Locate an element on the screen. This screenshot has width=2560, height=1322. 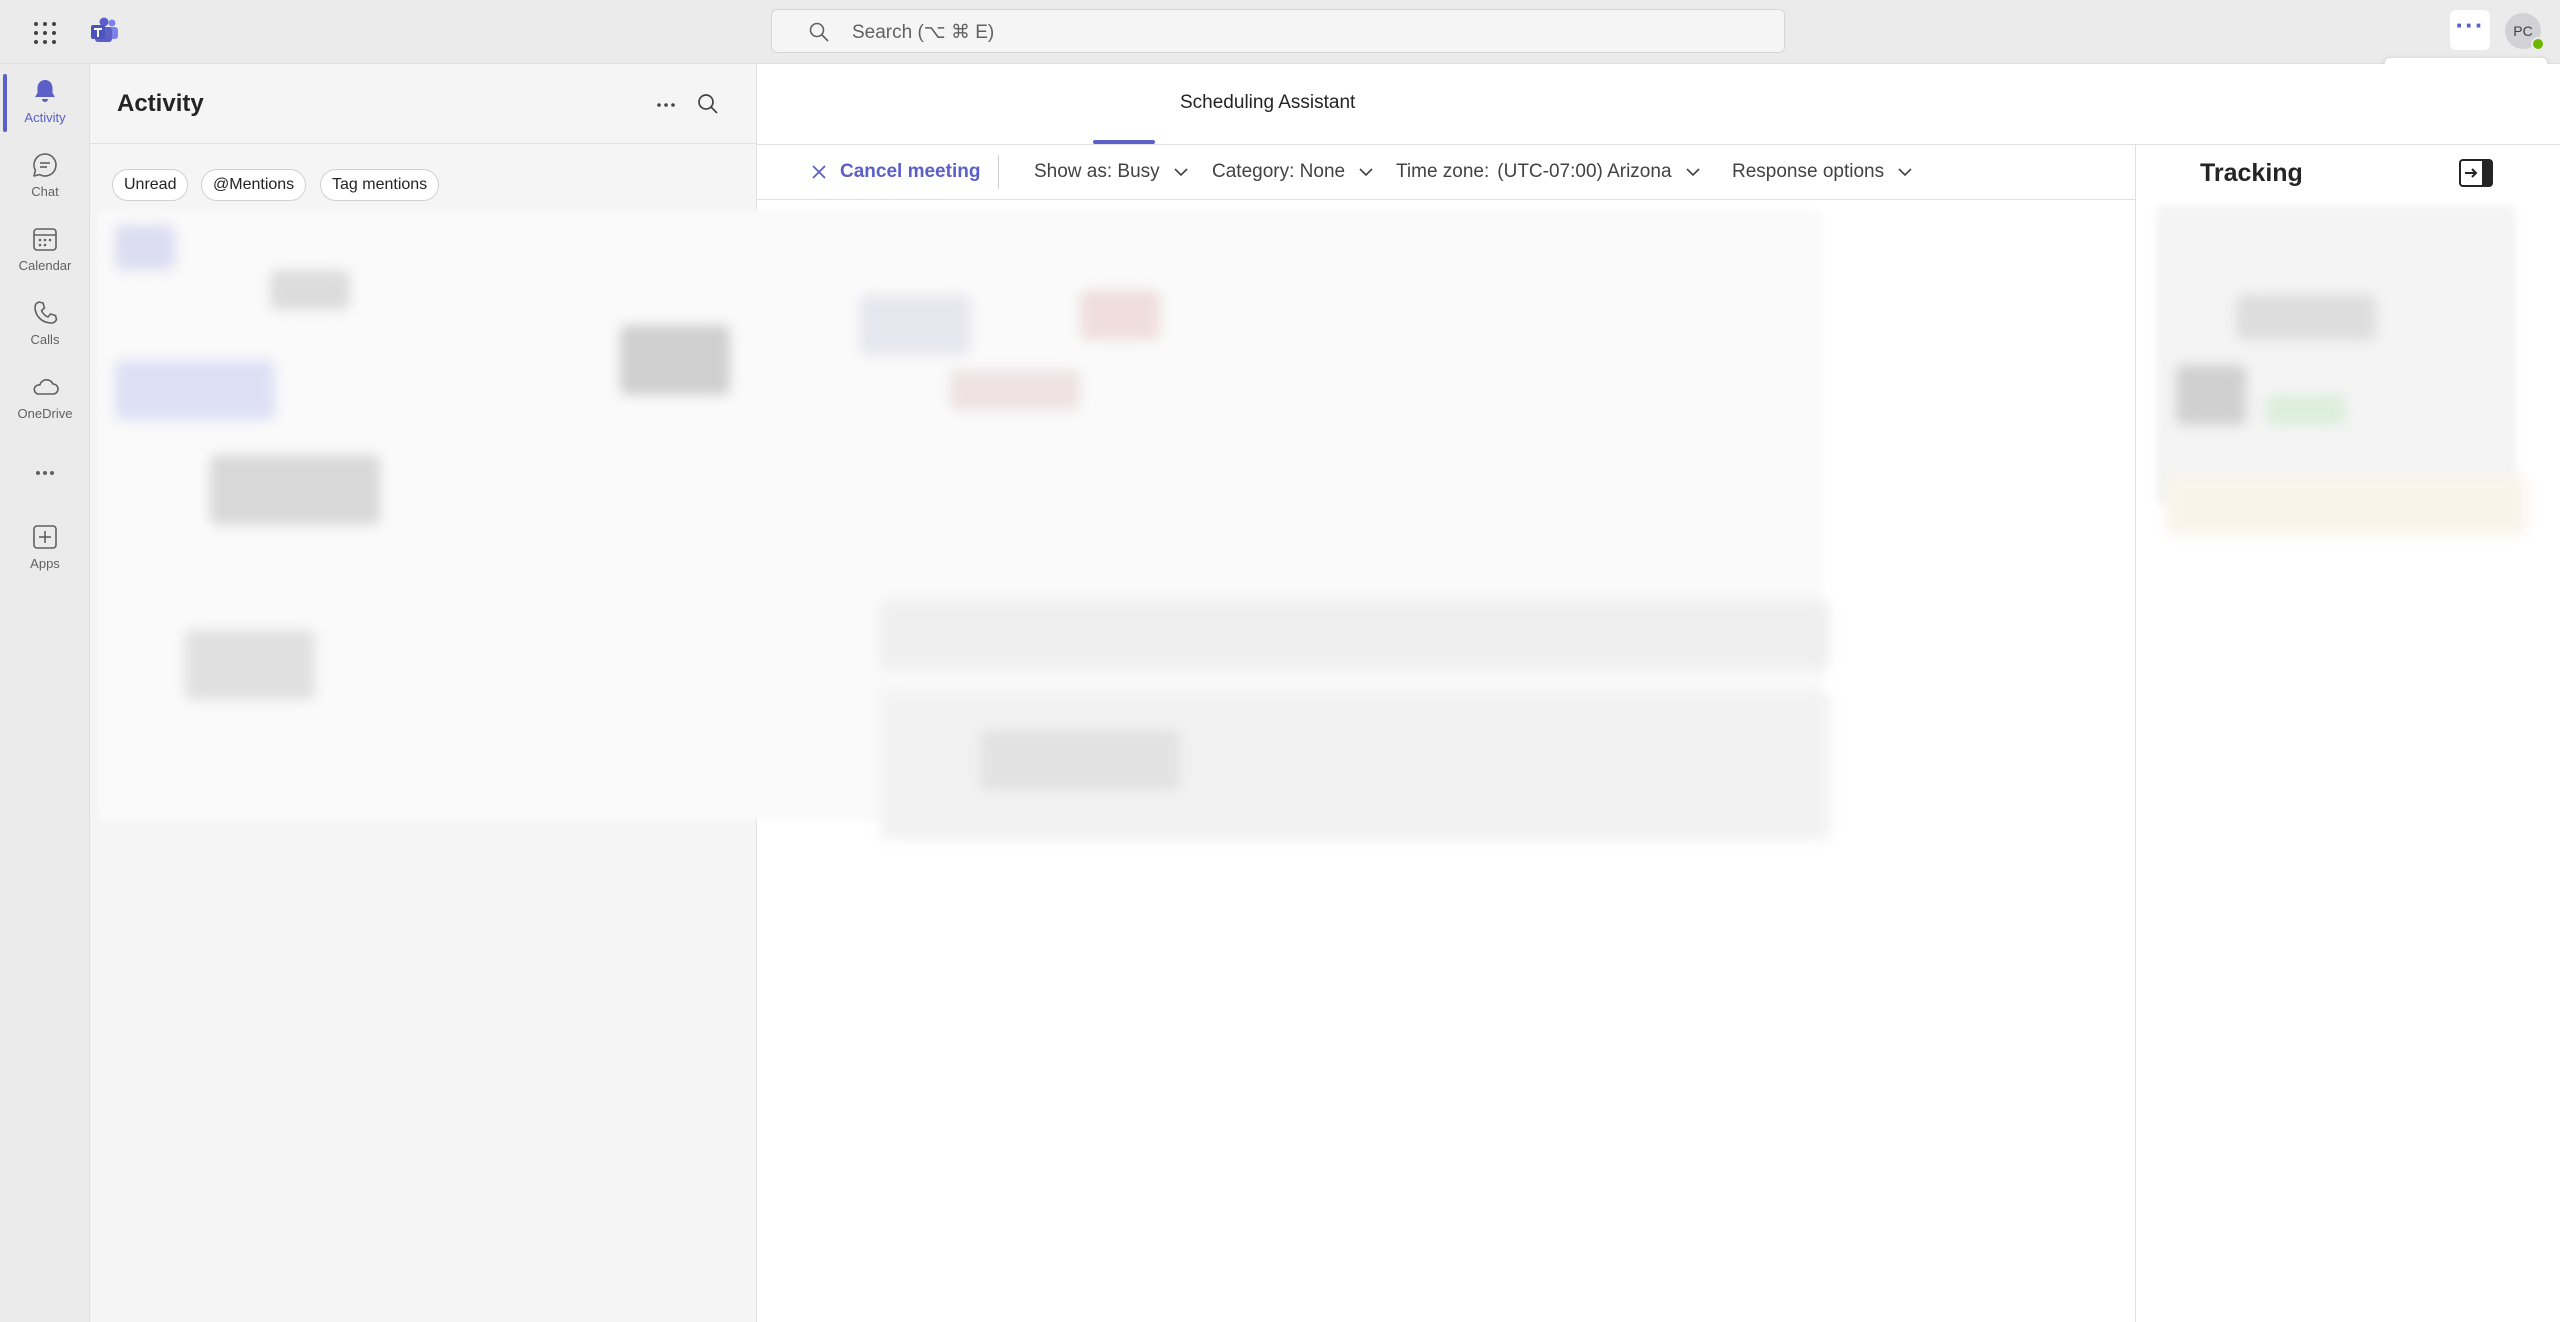
chat-icon is located at coordinates (45, 165).